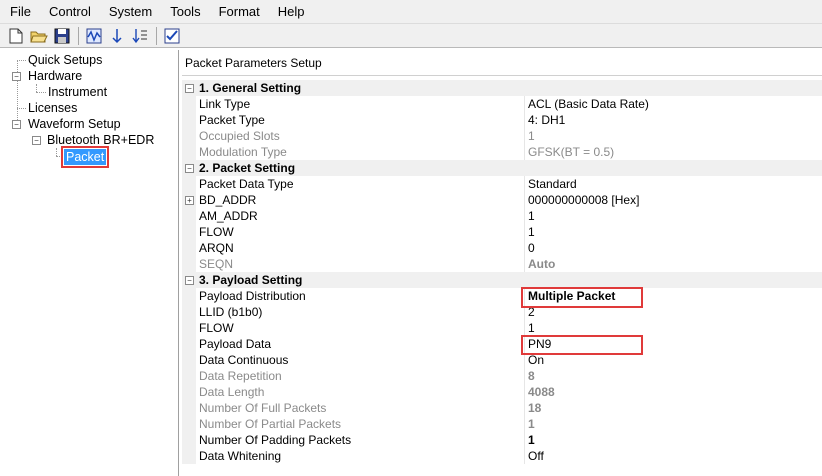 This screenshot has height=476, width=822. I want to click on property-value: 0, so click(531, 248).